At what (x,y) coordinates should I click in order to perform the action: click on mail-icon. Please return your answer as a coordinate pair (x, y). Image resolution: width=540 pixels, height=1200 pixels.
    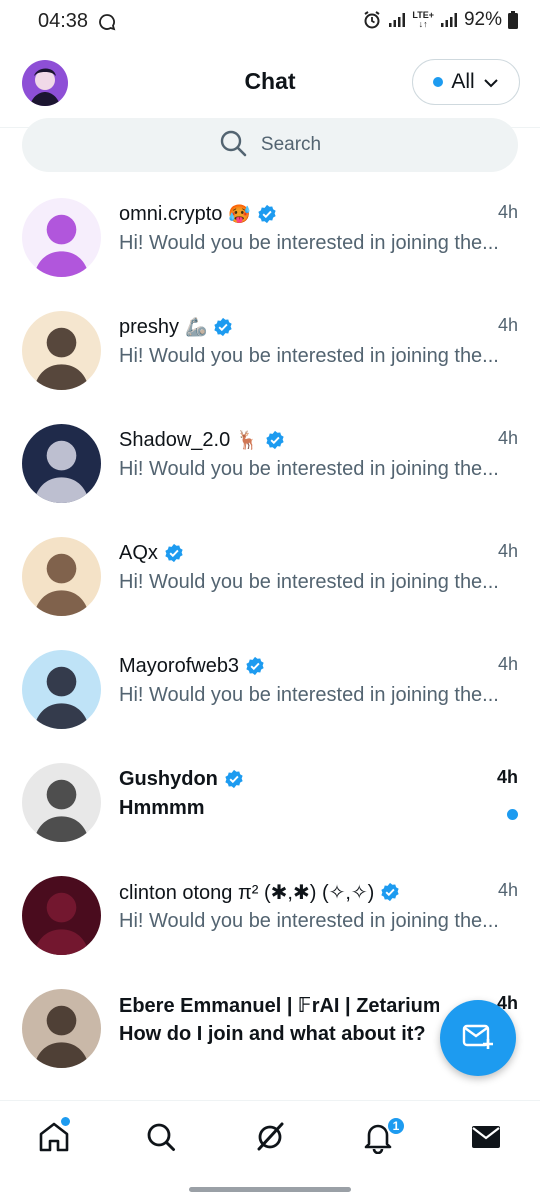
    Looking at the image, I should click on (486, 1139).